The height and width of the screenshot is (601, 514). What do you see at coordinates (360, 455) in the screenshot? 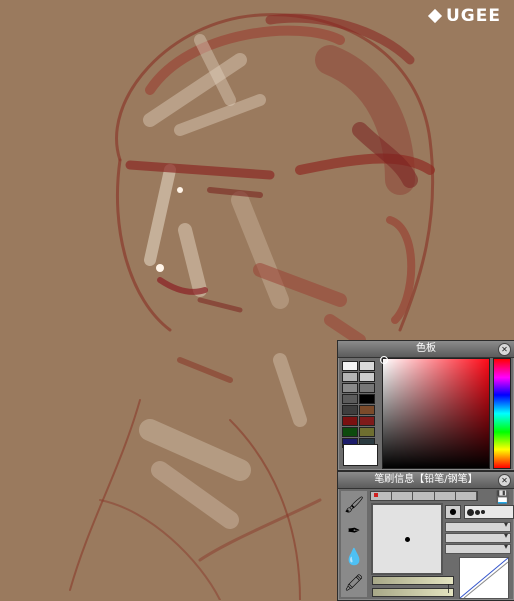
I see `current-color-swatch` at bounding box center [360, 455].